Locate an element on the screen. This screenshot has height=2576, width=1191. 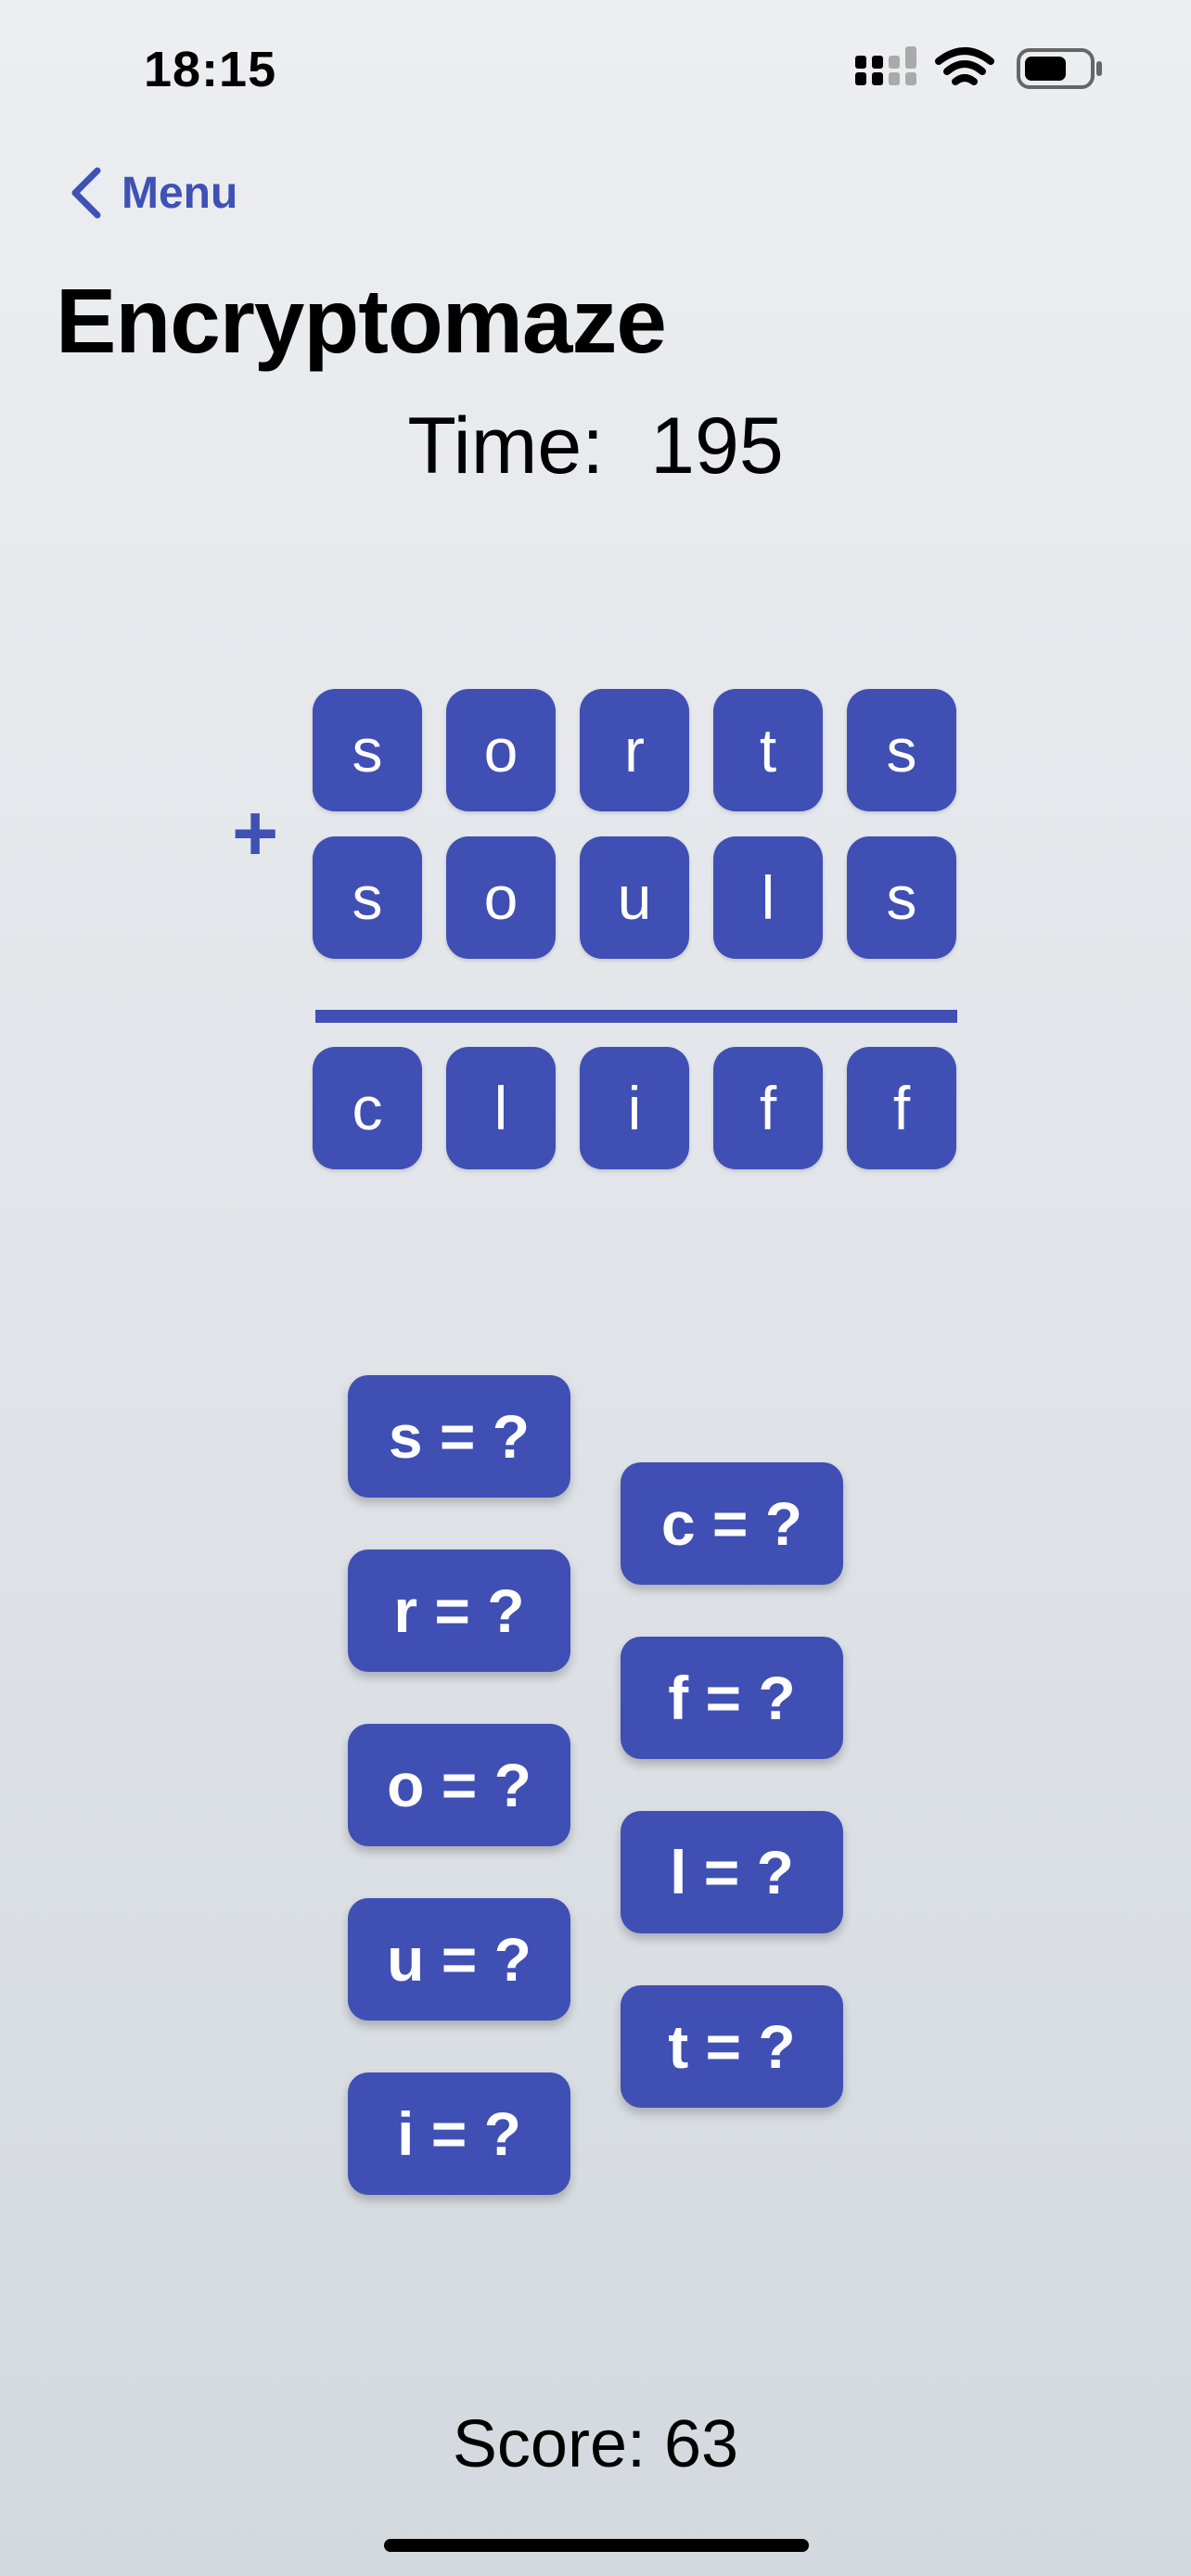
addend1-tile: r is located at coordinates (634, 750).